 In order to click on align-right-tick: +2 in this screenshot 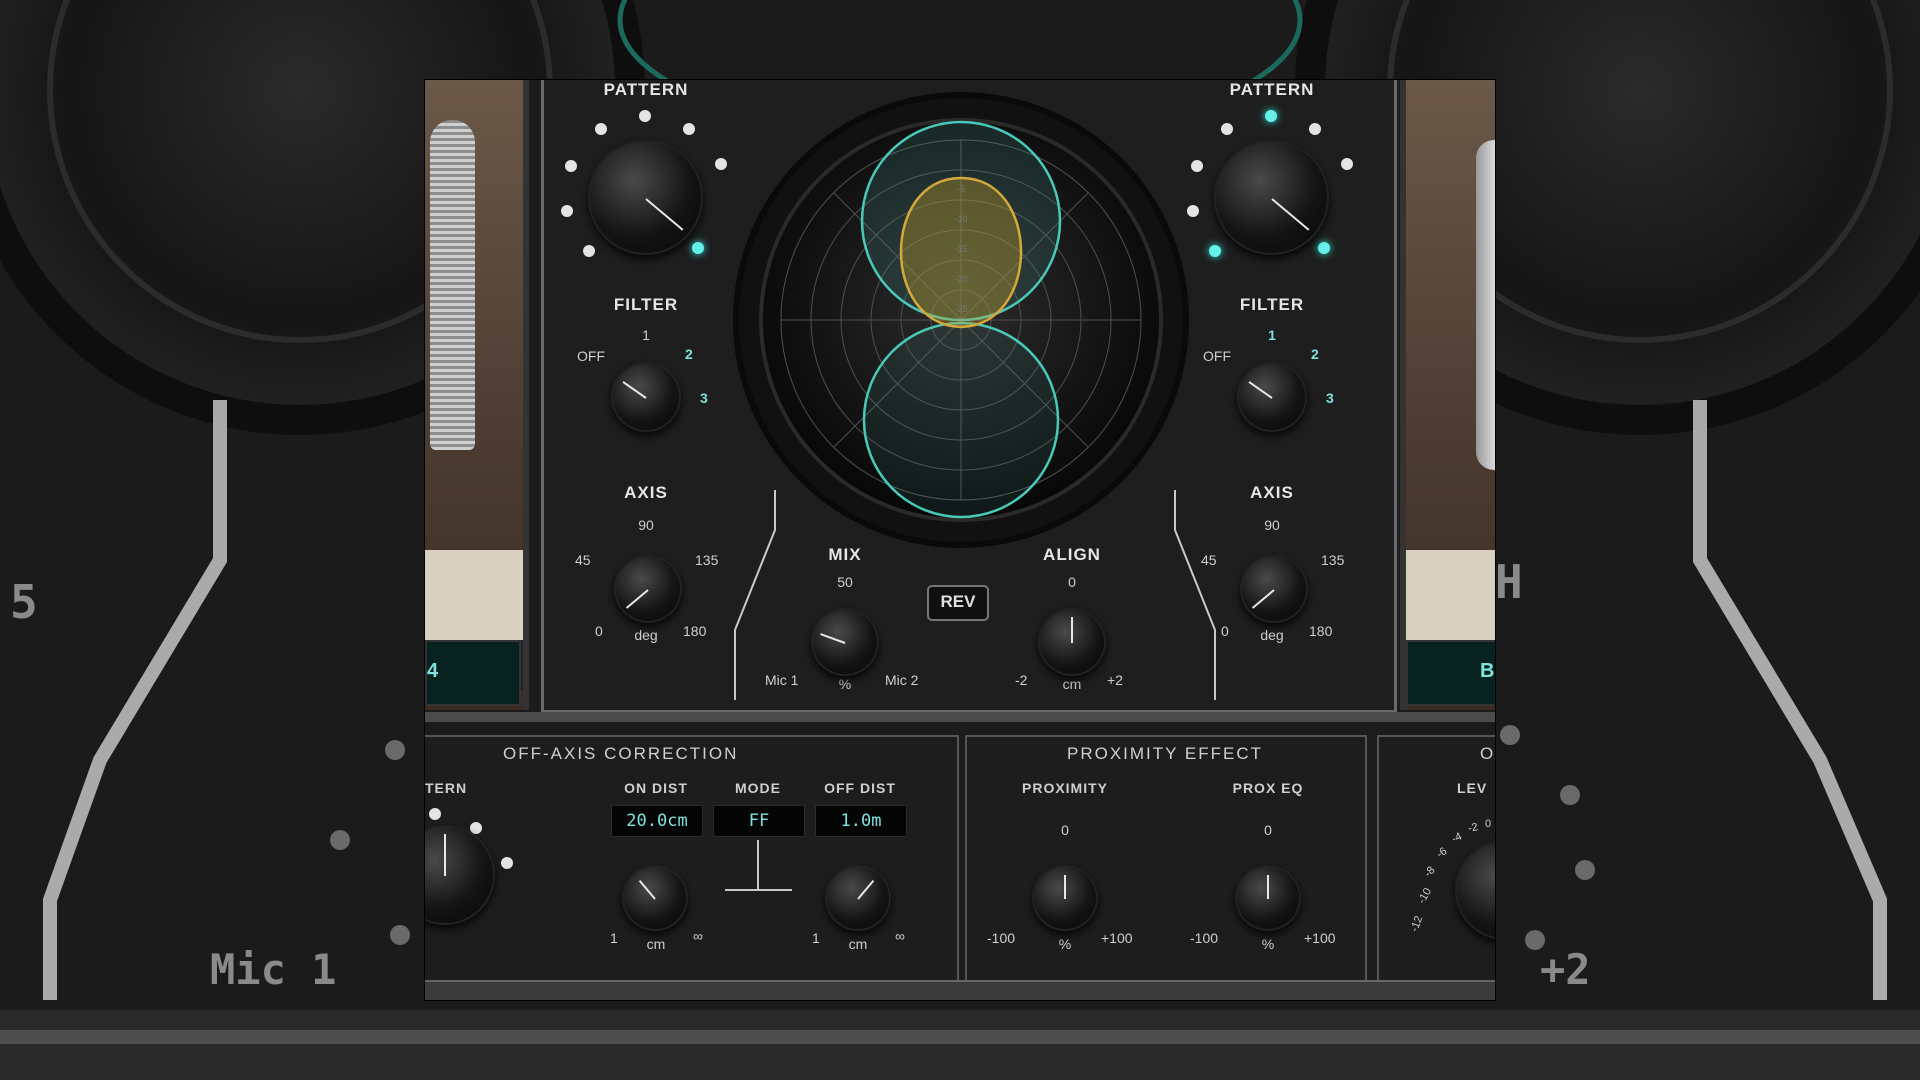, I will do `click(1115, 680)`.